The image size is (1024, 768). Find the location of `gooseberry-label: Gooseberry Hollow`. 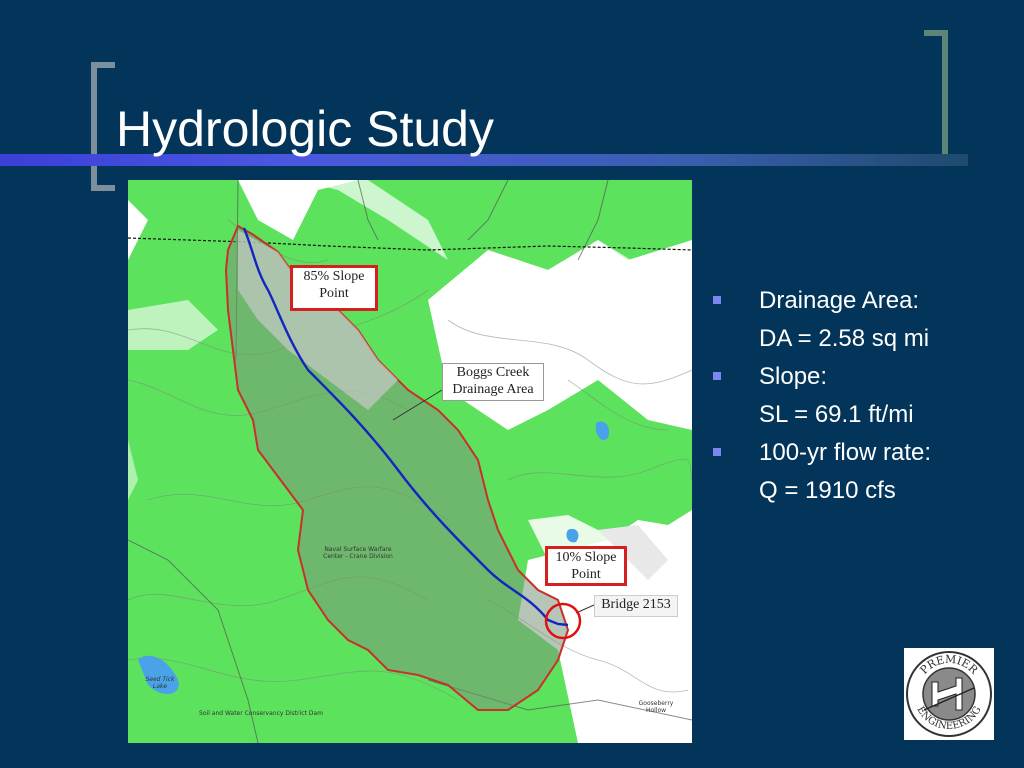

gooseberry-label: Gooseberry Hollow is located at coordinates (656, 707).